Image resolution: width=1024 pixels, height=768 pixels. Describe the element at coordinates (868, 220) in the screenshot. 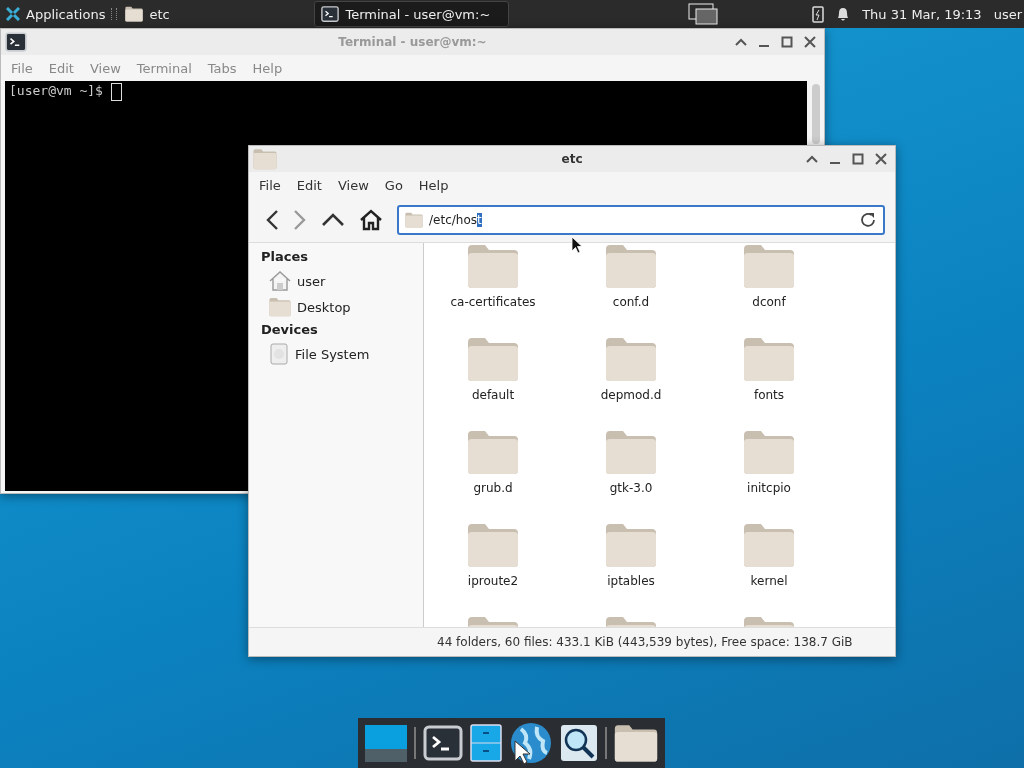

I see `reload-icon` at that location.